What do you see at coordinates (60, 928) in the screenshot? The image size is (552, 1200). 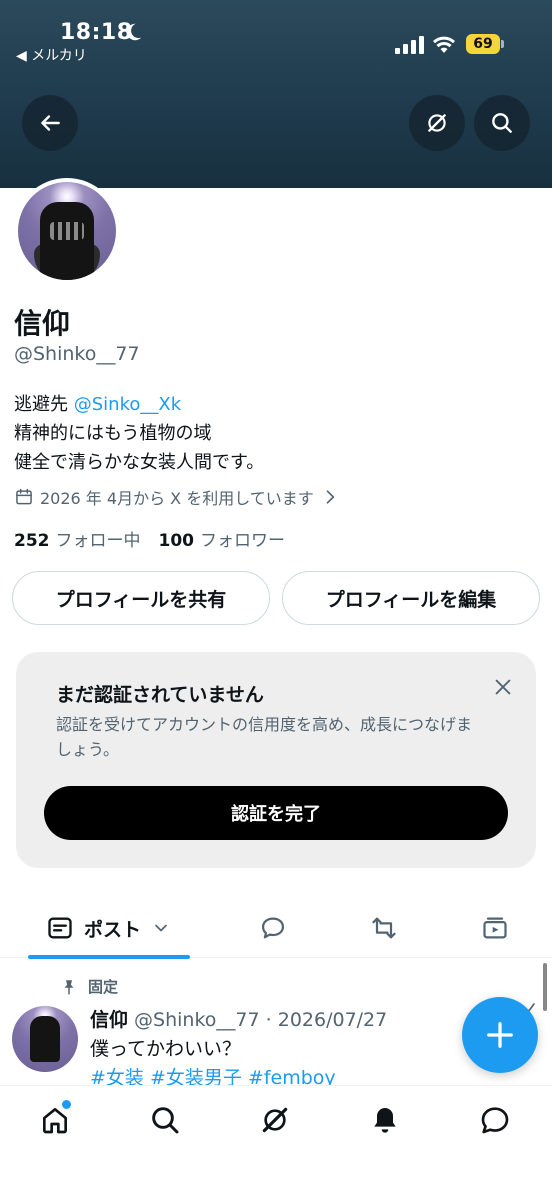 I see `post-icon` at bounding box center [60, 928].